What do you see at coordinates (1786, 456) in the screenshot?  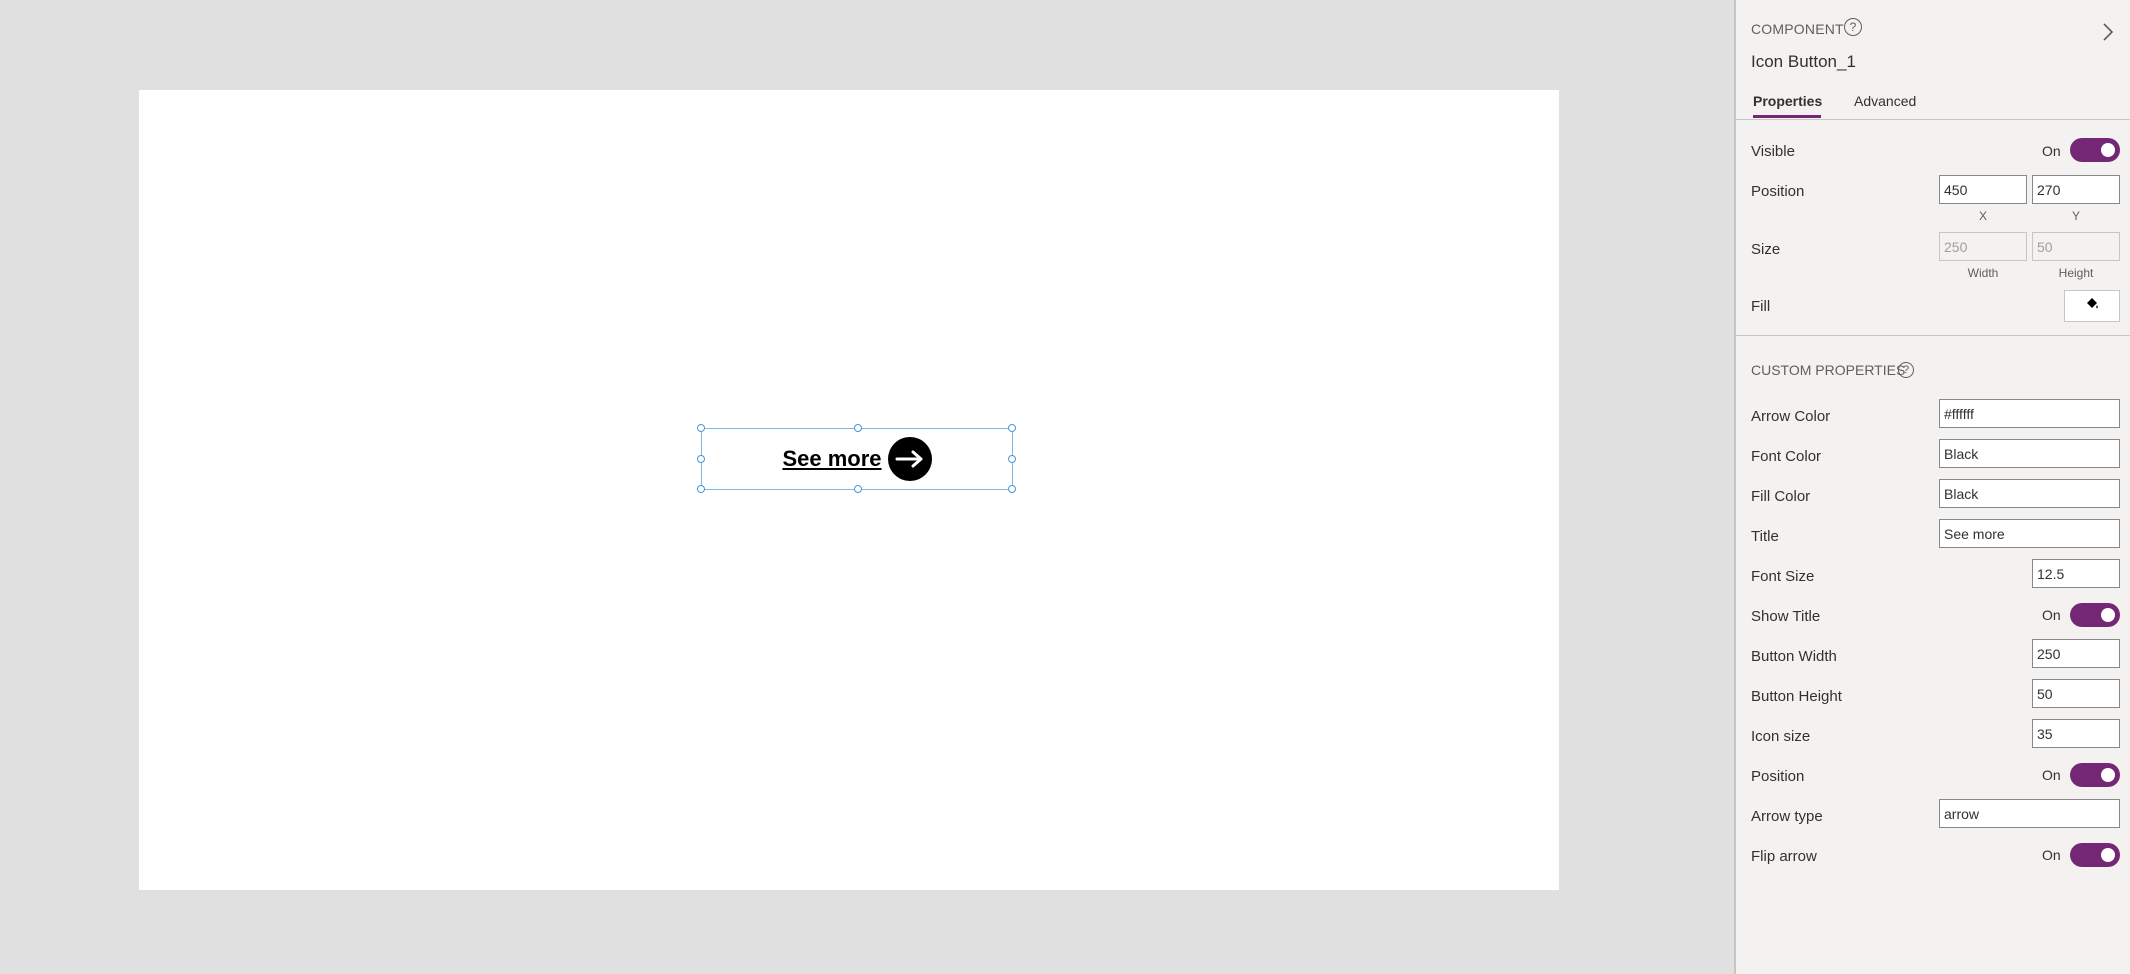 I see `font-color-label: Font Color` at bounding box center [1786, 456].